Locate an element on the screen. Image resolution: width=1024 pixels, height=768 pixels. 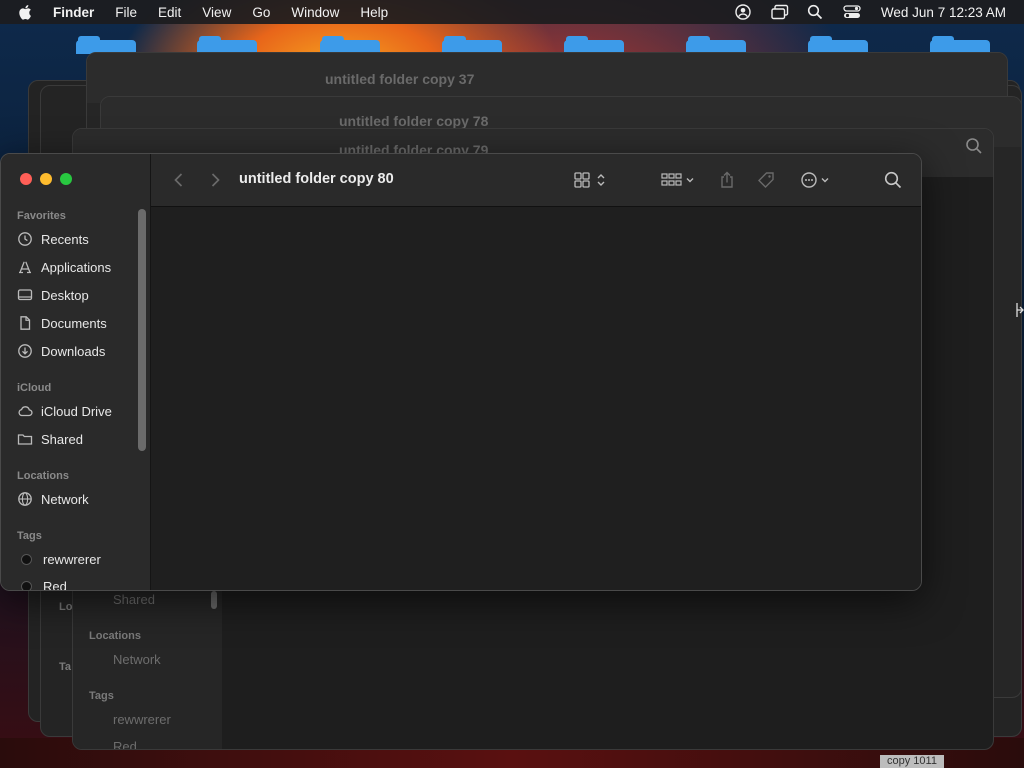
desktop-icon is located at coordinates (25, 295).